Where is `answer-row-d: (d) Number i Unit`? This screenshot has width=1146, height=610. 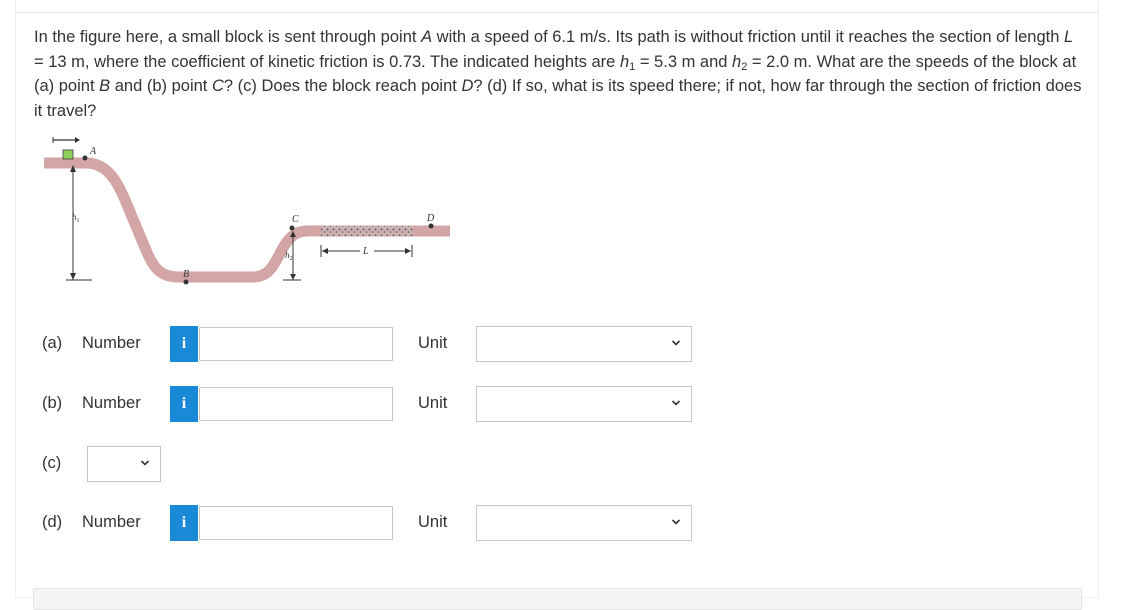
answer-row-d: (d) Number i Unit is located at coordinates (573, 523).